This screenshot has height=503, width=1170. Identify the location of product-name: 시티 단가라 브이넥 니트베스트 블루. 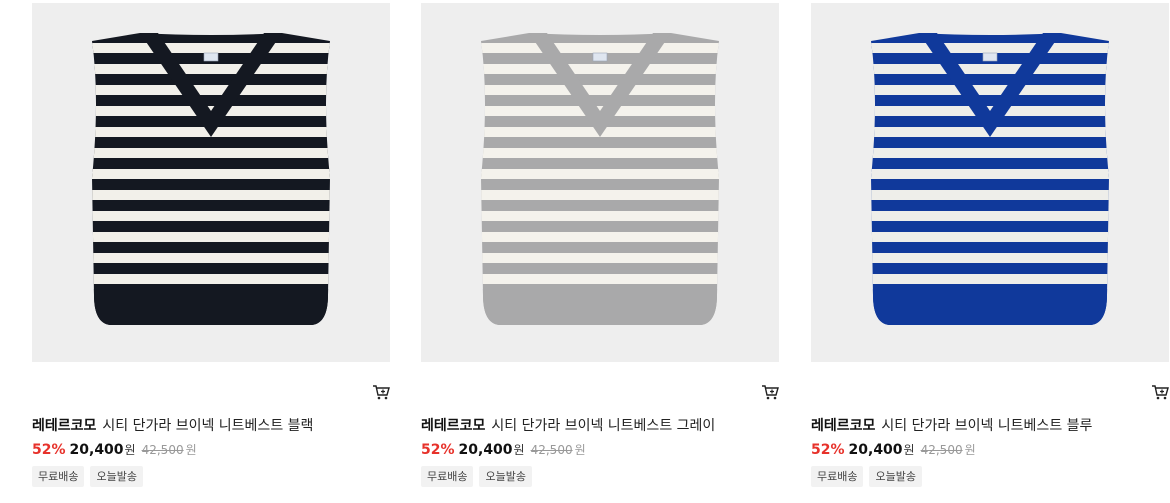
(986, 426).